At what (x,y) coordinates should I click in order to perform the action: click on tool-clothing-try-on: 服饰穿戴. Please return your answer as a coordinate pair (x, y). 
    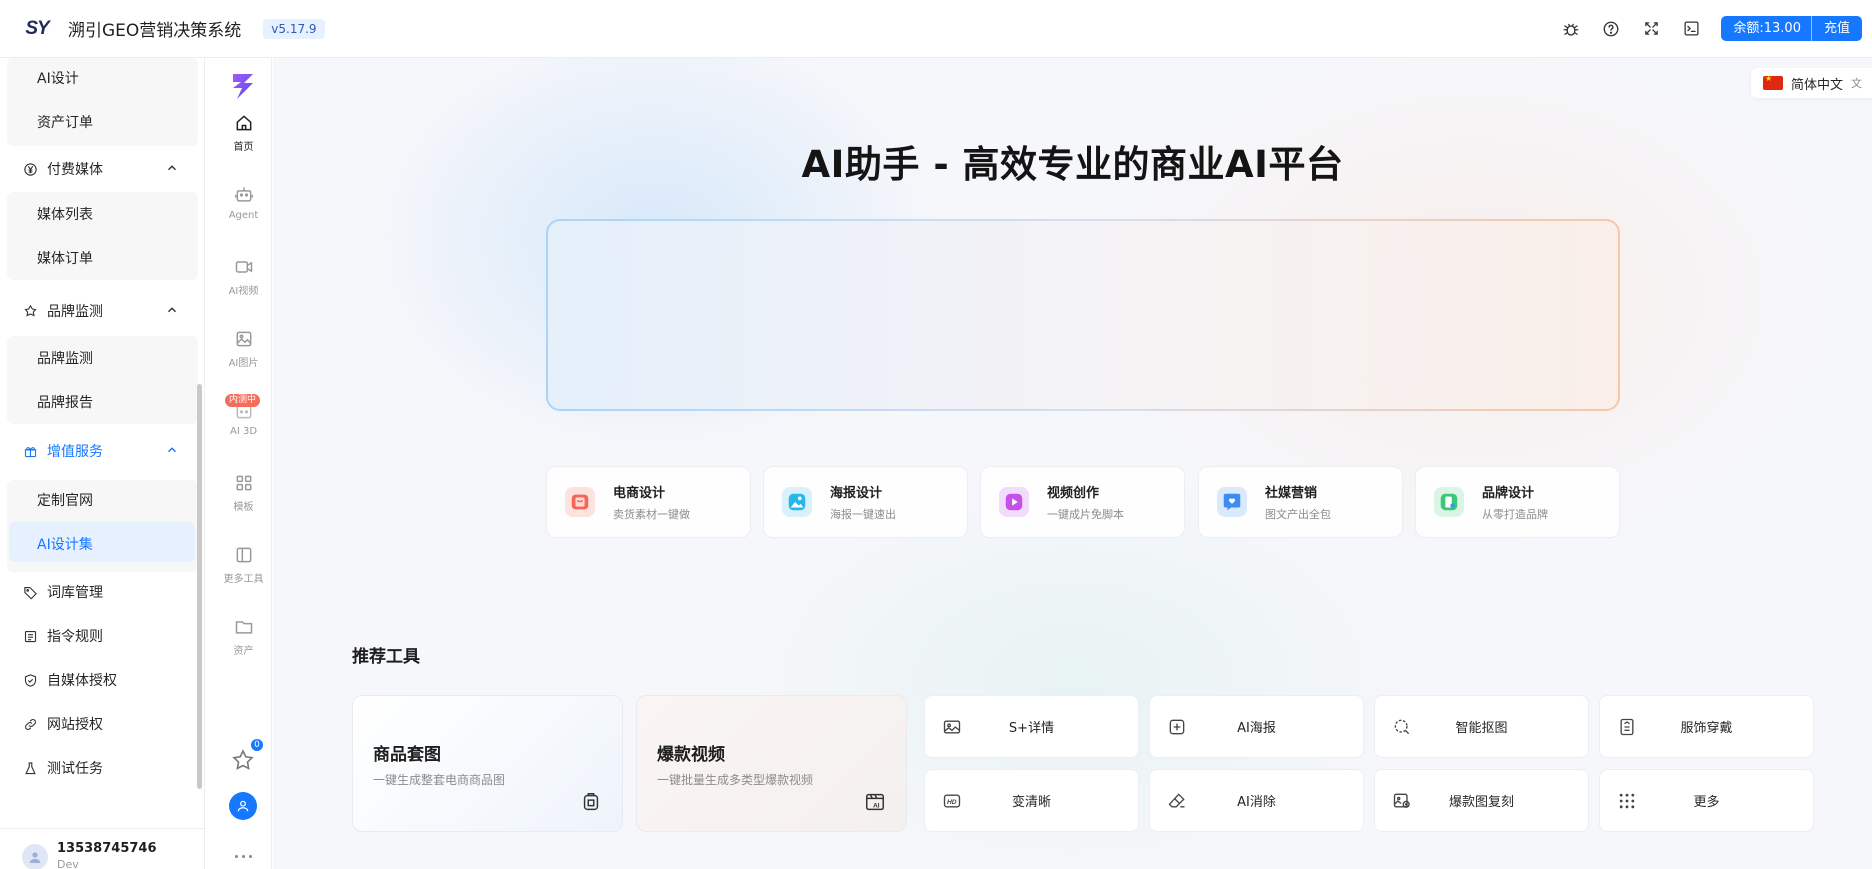
    Looking at the image, I should click on (1706, 726).